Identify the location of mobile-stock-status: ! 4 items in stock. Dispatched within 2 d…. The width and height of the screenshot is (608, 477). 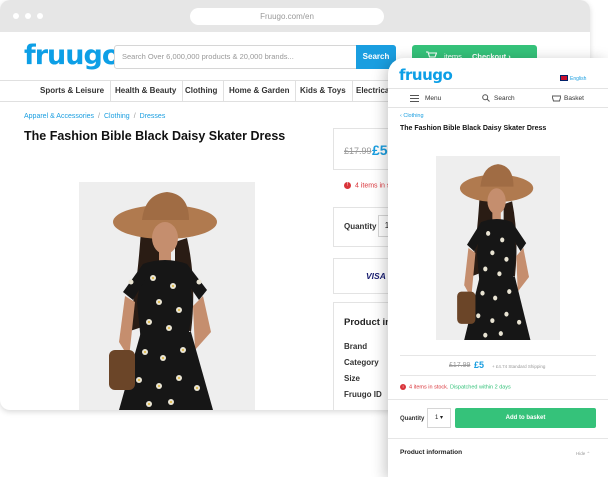
(455, 387).